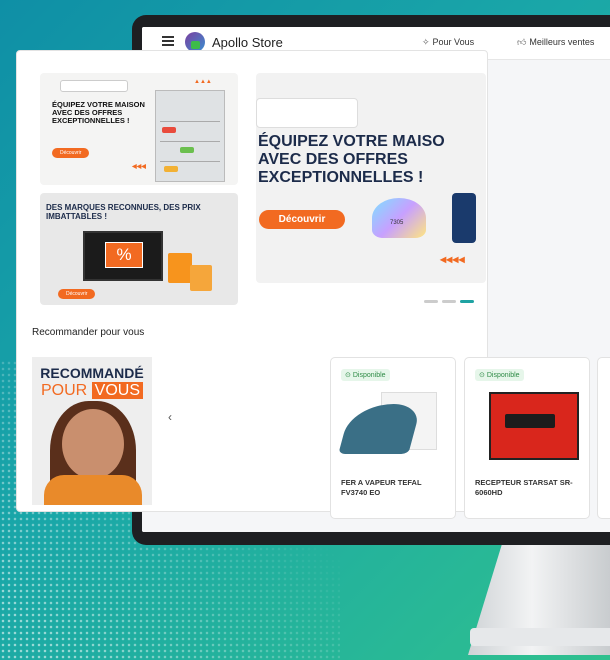 Image resolution: width=610 pixels, height=660 pixels. What do you see at coordinates (351, 141) in the screenshot?
I see `hero-title-line: ÉQUIPEZ VOTRE MAISO` at bounding box center [351, 141].